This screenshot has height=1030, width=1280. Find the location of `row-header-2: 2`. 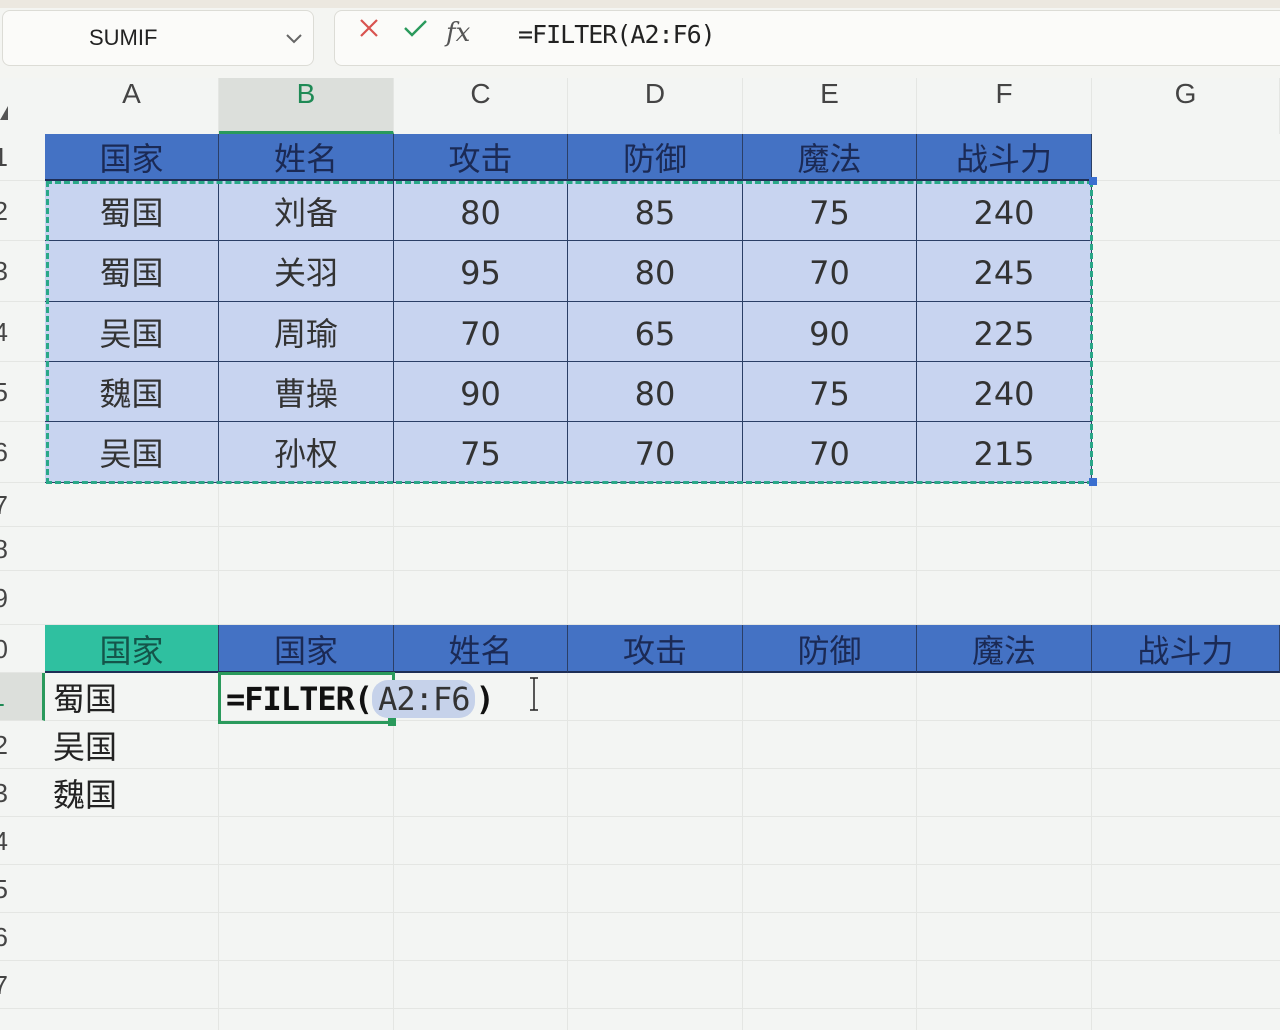

row-header-2: 2 is located at coordinates (22, 211).